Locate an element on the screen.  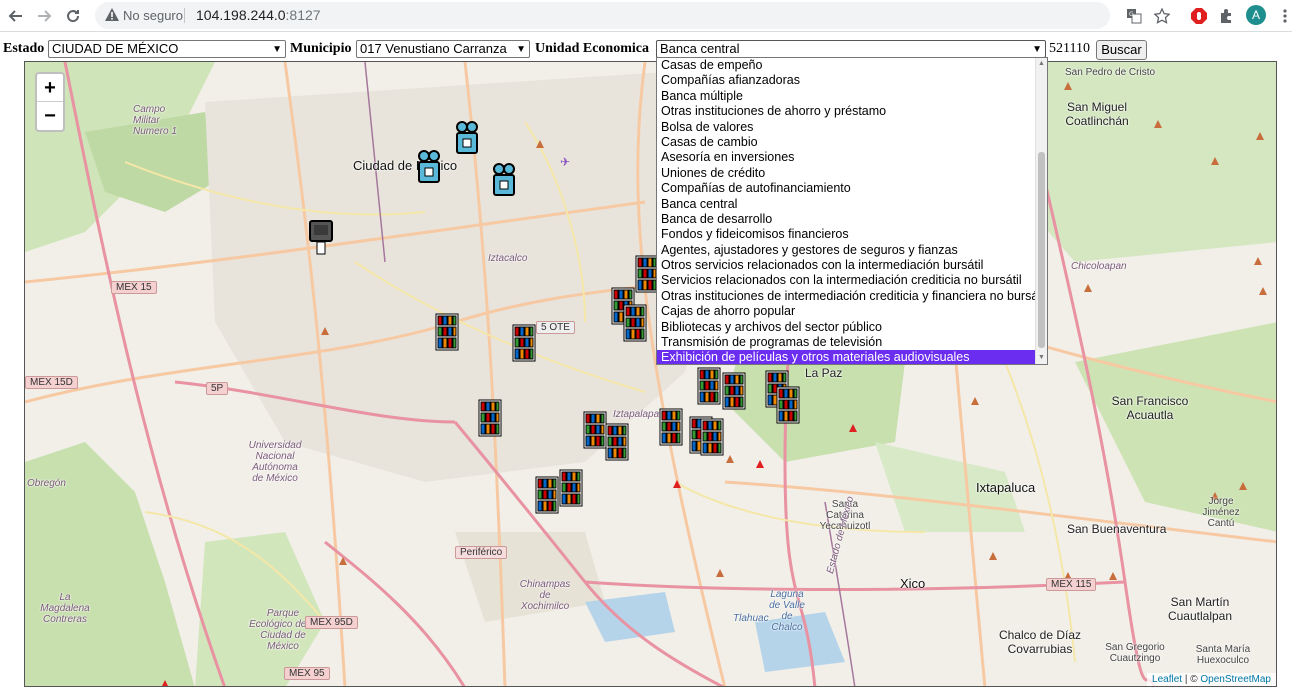
browser-toolbar: No seguro 104.198.244.0:8127 G A is located at coordinates (646, 16).